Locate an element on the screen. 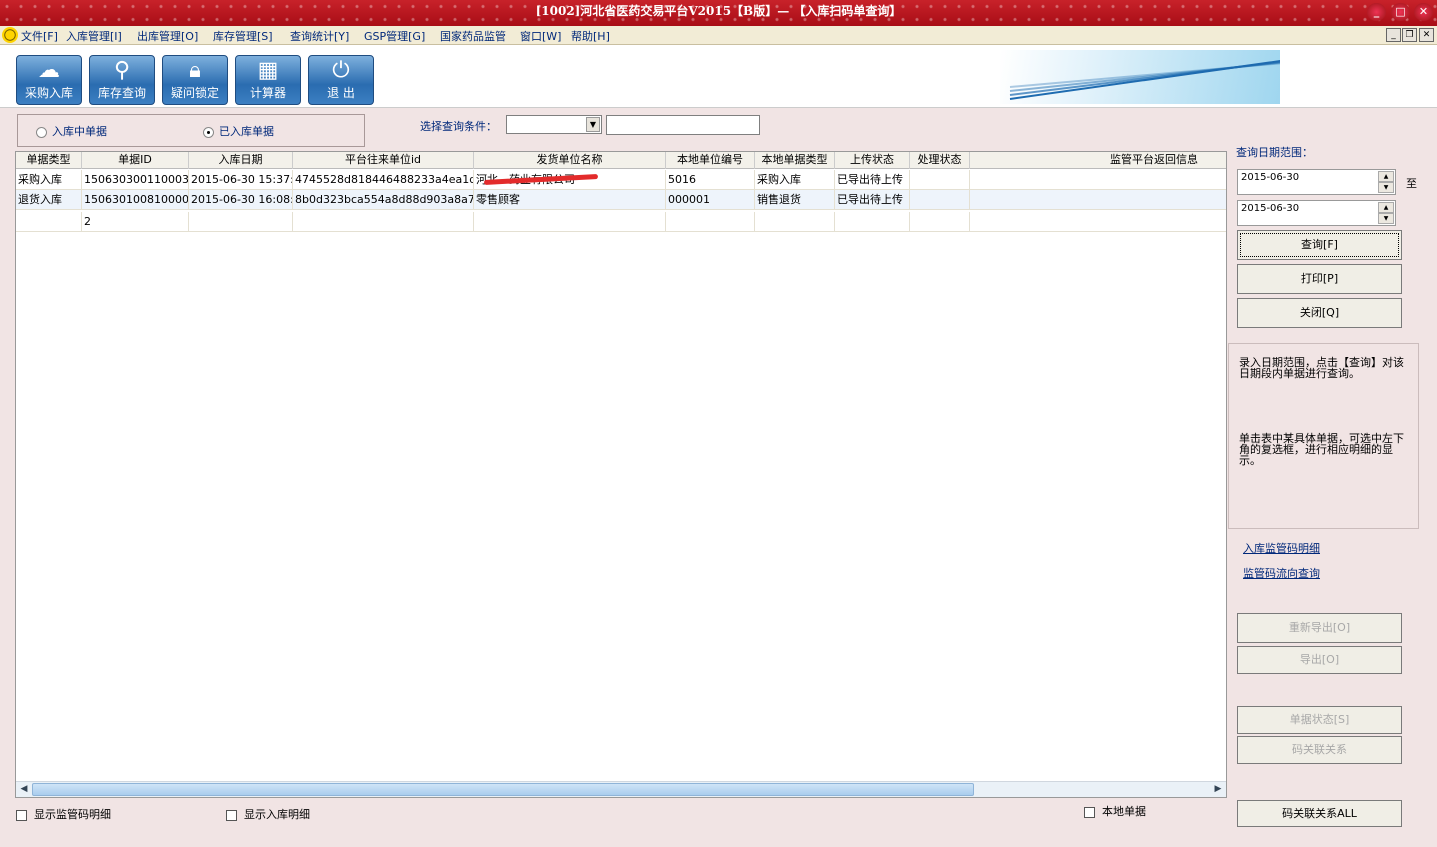  window-title: [1002]河北省医药交易平台V2015【B版】— 【入库扫码单查询】 is located at coordinates (718, 11).